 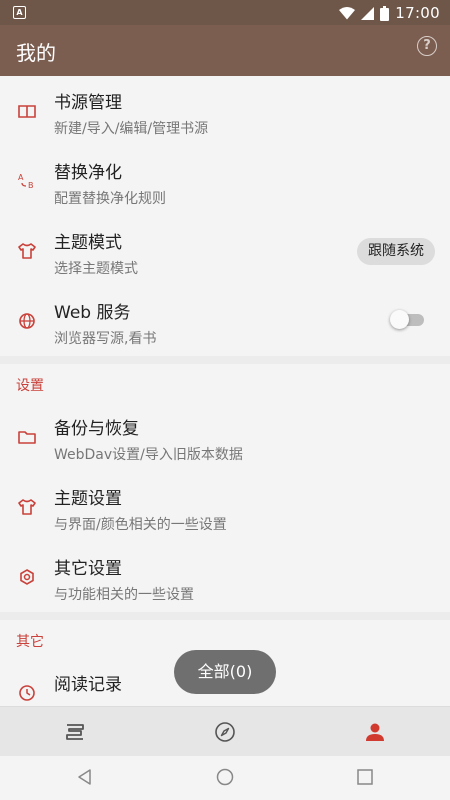 What do you see at coordinates (225, 437) in the screenshot?
I see `backup-restore-item: 备份与恢复 WebDav设置/导入旧版本数据` at bounding box center [225, 437].